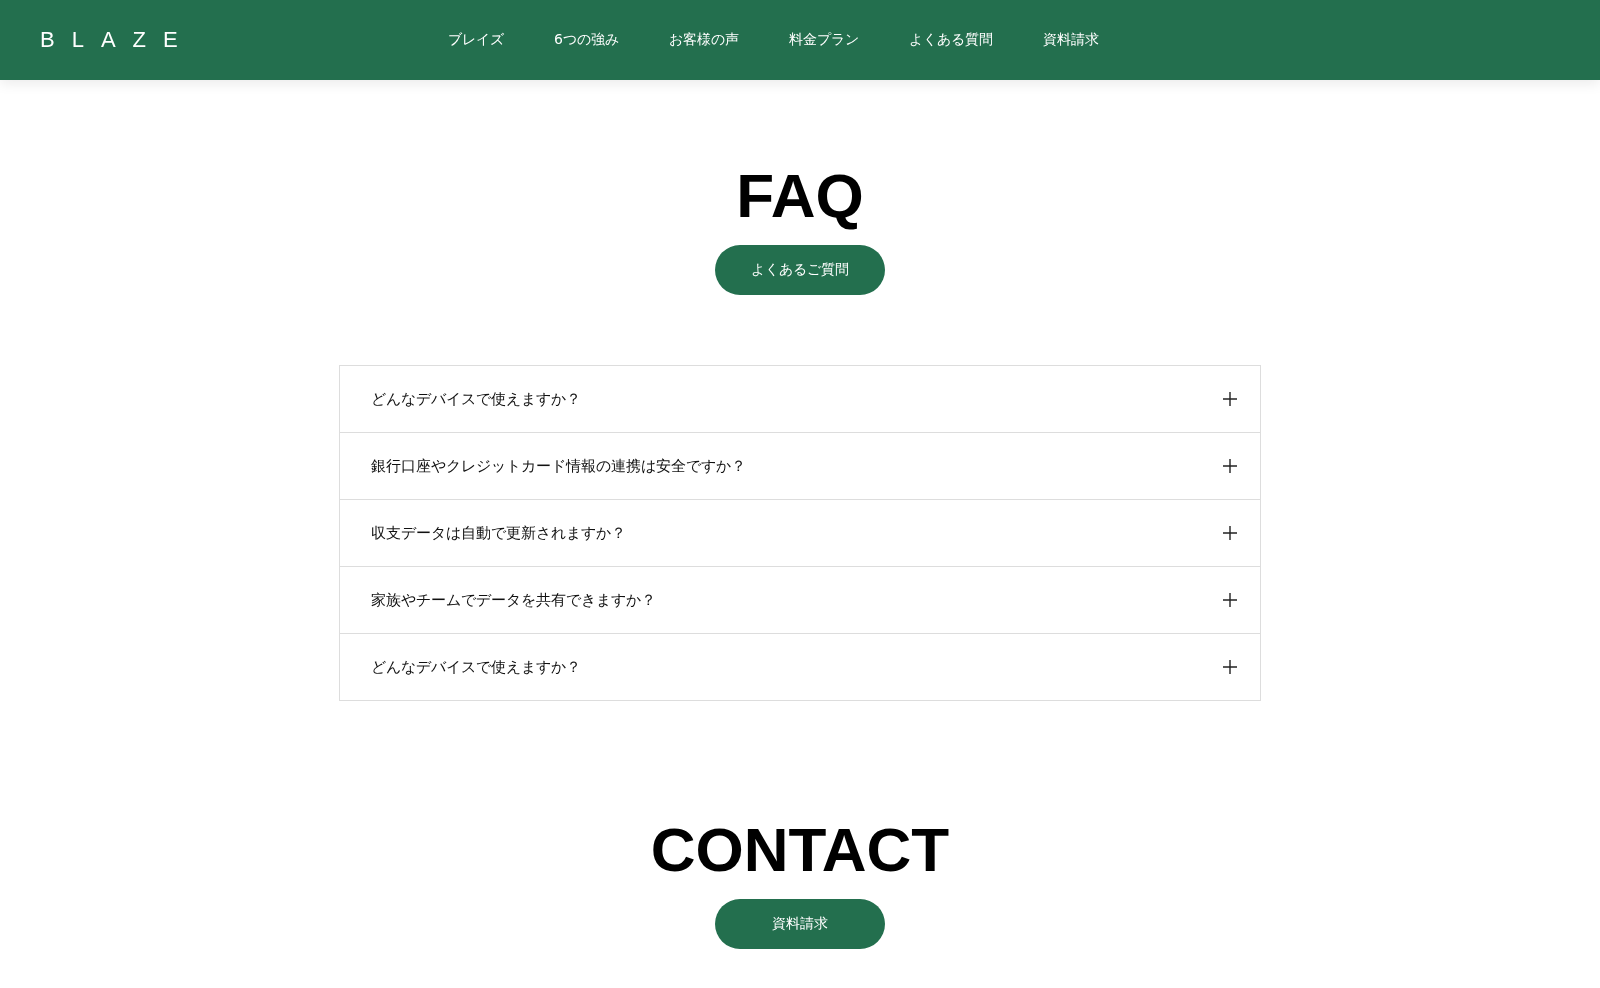 The width and height of the screenshot is (1600, 988). Describe the element at coordinates (950, 40) in the screenshot. I see `nav-link: よくある質問` at that location.